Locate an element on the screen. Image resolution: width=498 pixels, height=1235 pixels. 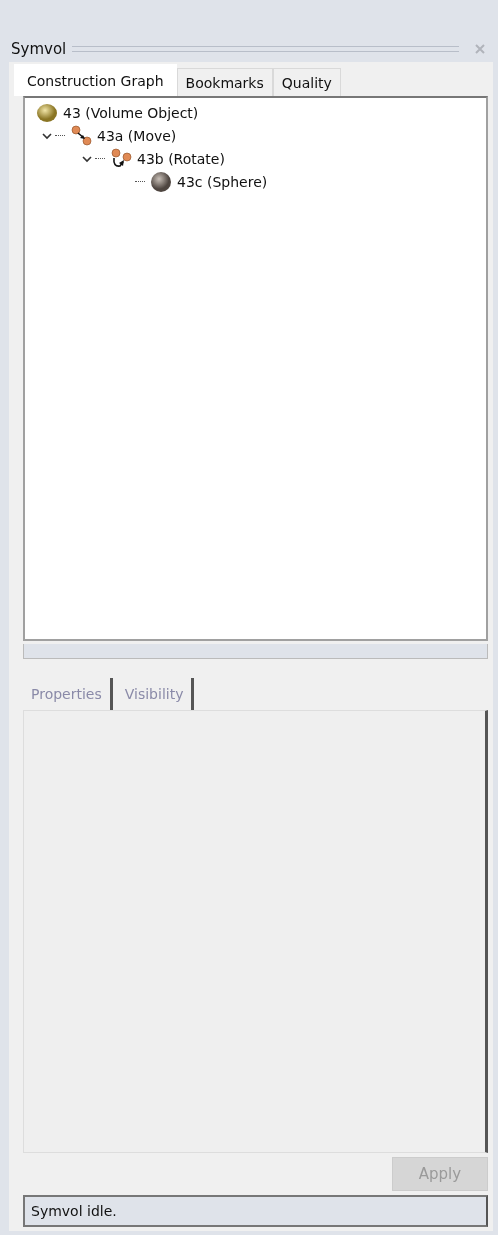
tree-item: 43b (Rotate) is located at coordinates (181, 158).